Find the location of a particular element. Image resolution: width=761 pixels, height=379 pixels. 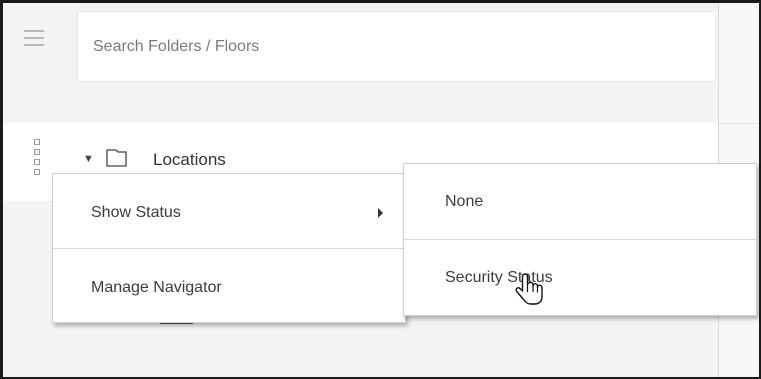

folder-icon is located at coordinates (116, 158).